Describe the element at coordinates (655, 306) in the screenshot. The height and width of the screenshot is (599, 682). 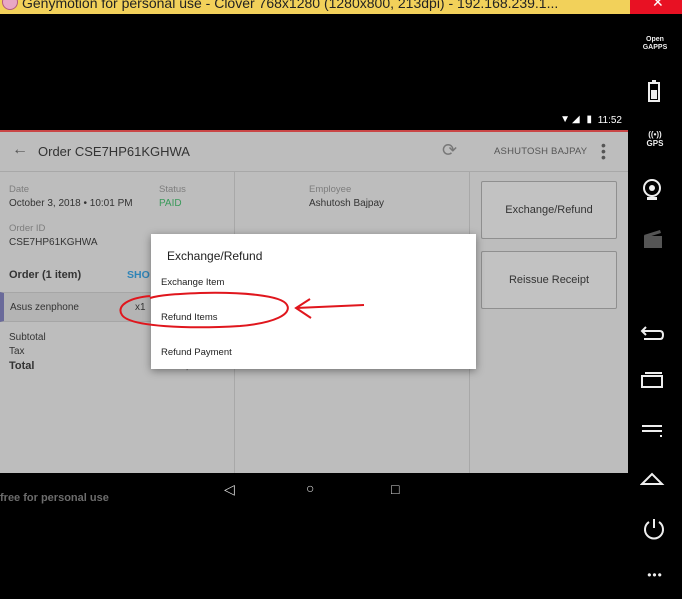
I see `emulator-sidebar: Open GAPPS ((•)) GPS •••` at that location.